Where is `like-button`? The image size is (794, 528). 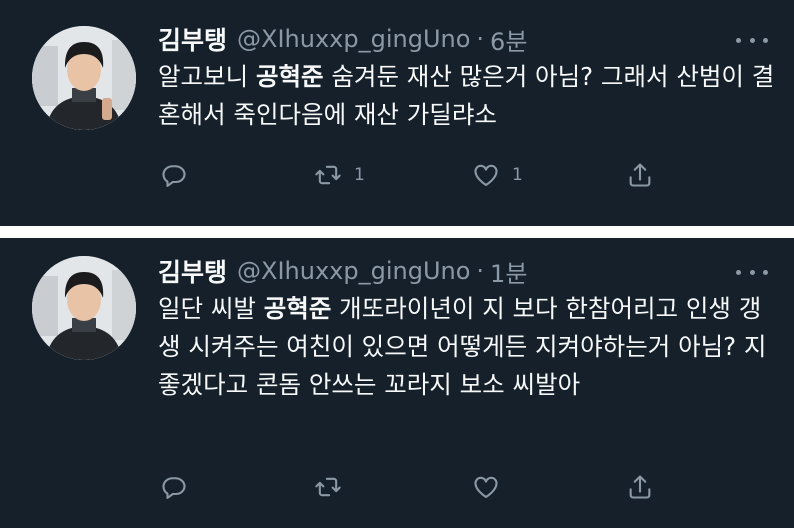
like-button is located at coordinates (492, 487).